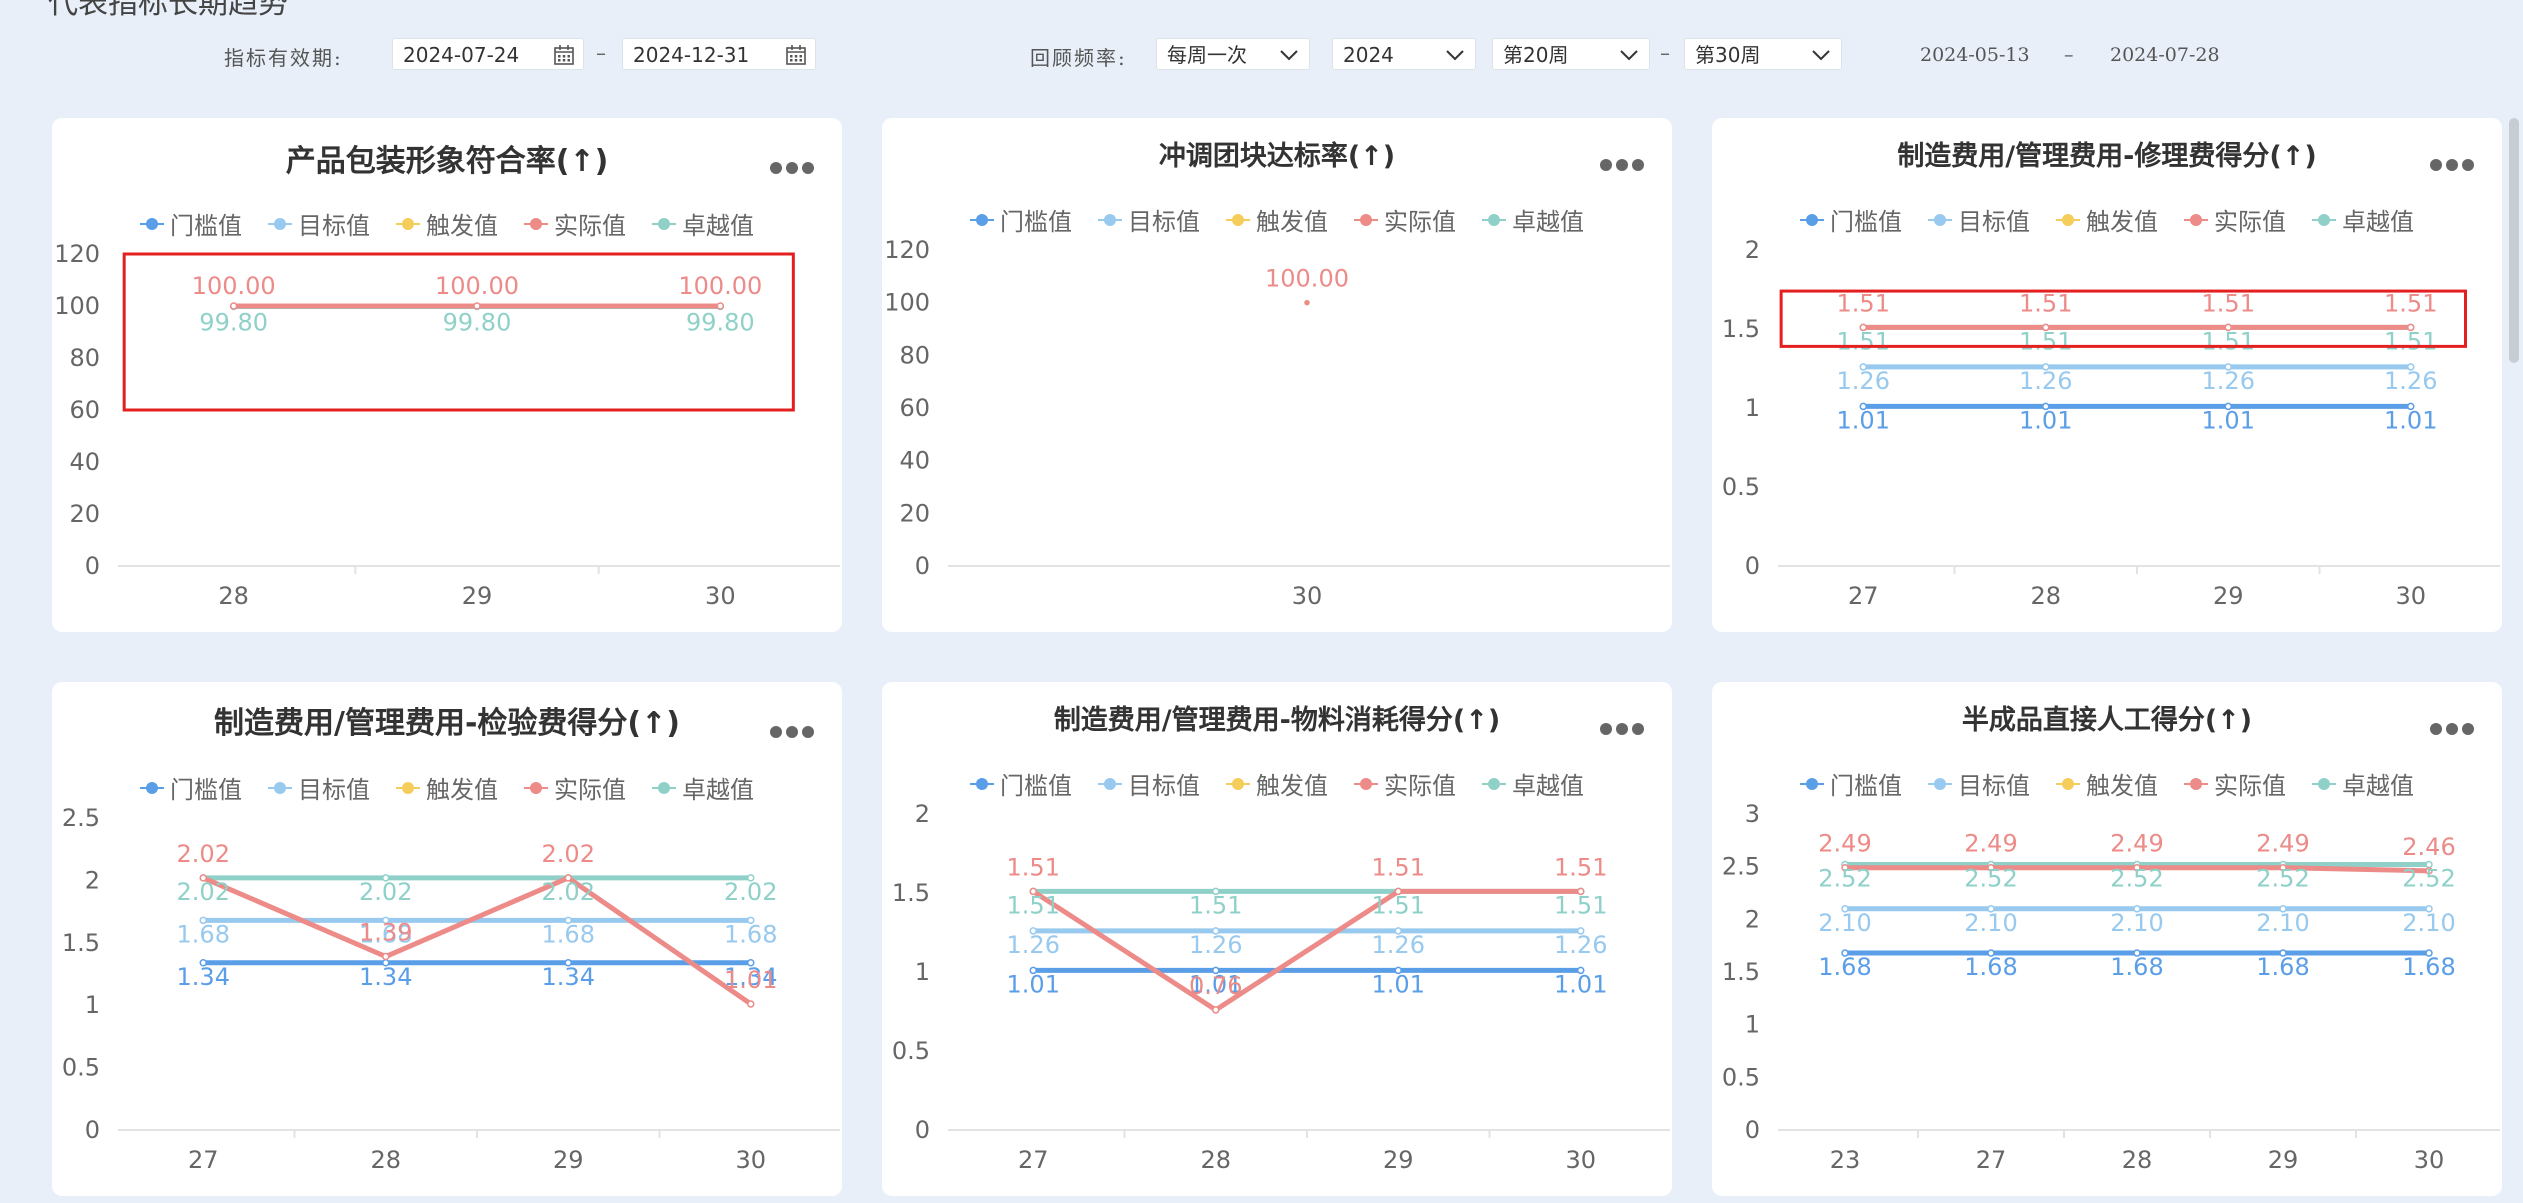  I want to click on x-tick-label: 23, so click(1845, 1160).